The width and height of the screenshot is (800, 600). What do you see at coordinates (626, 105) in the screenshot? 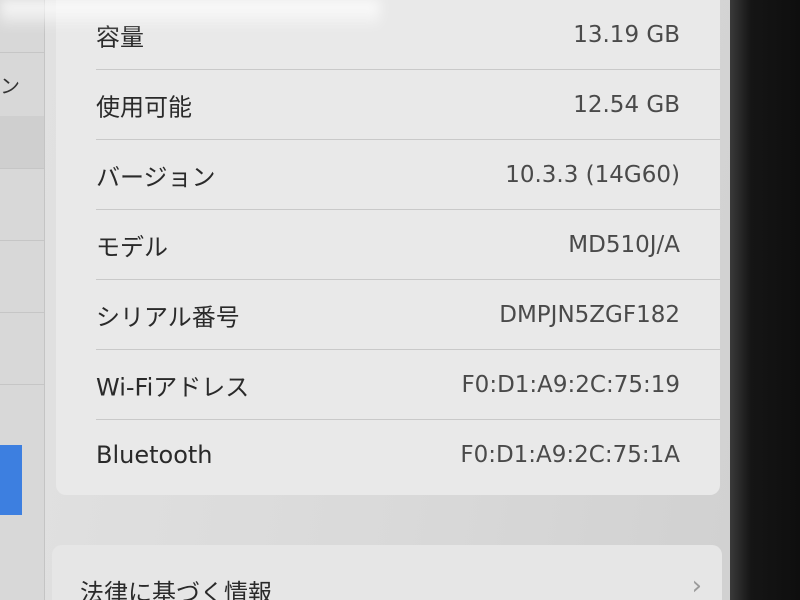
I see `available-value: 12.54 GB` at bounding box center [626, 105].